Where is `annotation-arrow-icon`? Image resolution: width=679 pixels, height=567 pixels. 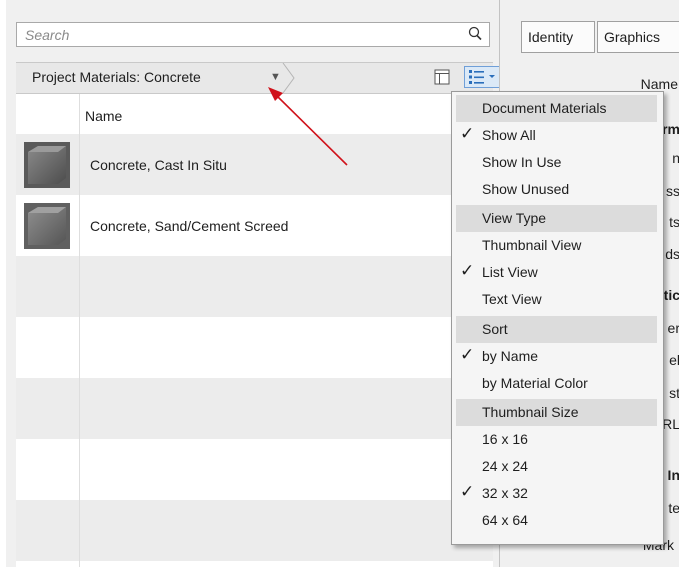
annotation-arrow-icon is located at coordinates (308, 126).